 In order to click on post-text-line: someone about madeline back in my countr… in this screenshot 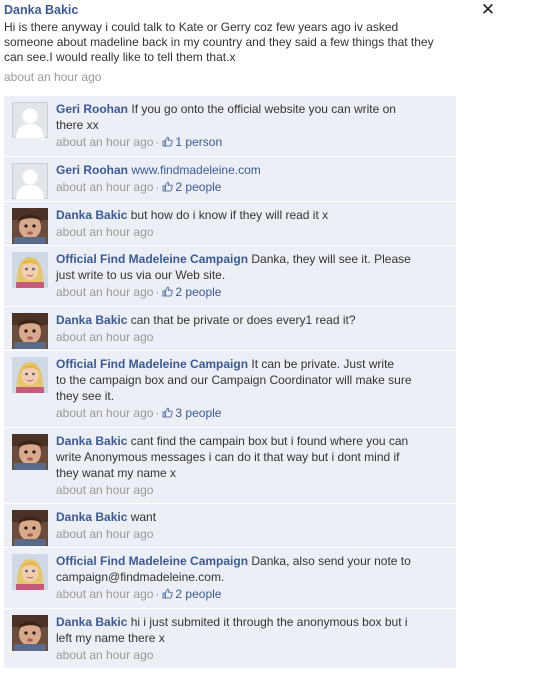, I will do `click(219, 42)`.